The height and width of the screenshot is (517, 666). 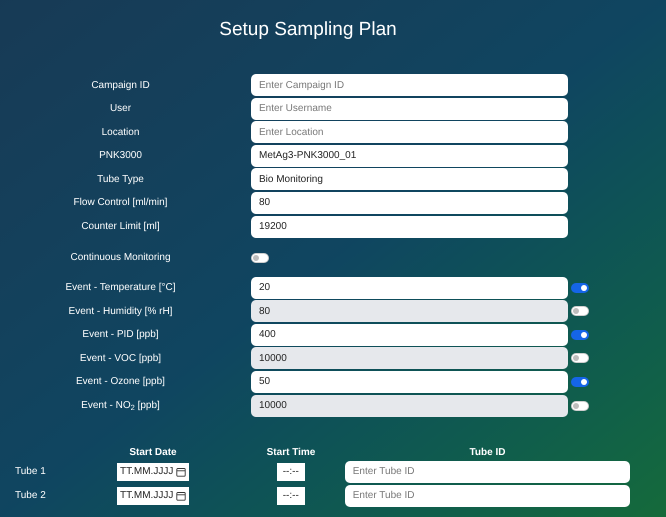 I want to click on column-header: Tube ID, so click(x=488, y=453).